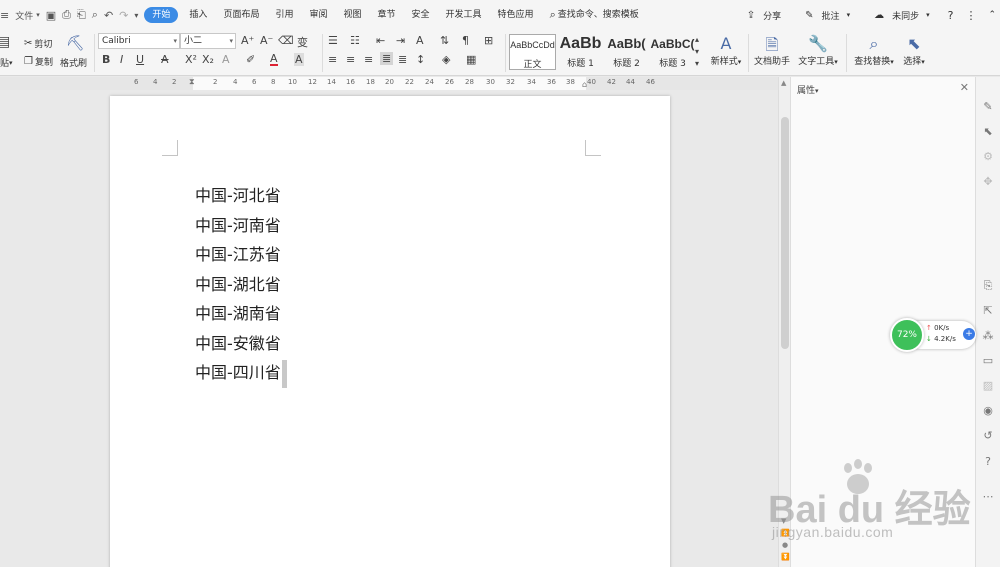 This screenshot has height=567, width=1000. Describe the element at coordinates (66, 15) in the screenshot. I see `export-pdf-icon: ⎙` at that location.